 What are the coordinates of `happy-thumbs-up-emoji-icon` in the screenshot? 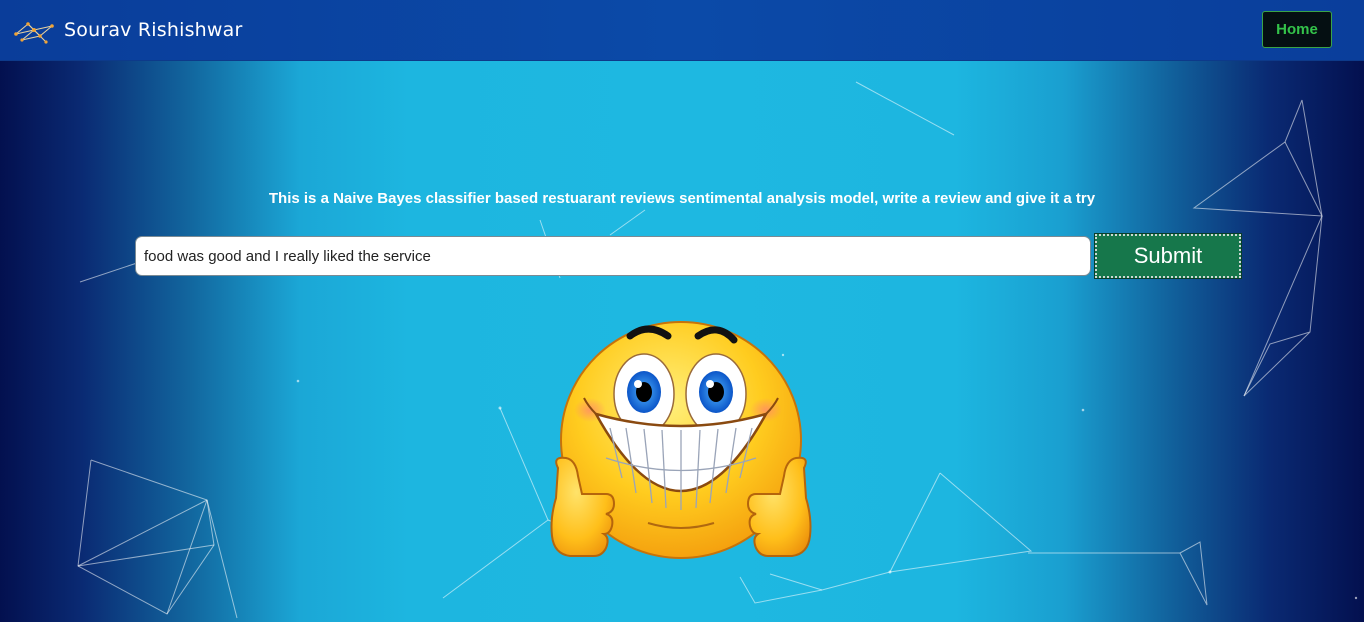 It's located at (681, 440).